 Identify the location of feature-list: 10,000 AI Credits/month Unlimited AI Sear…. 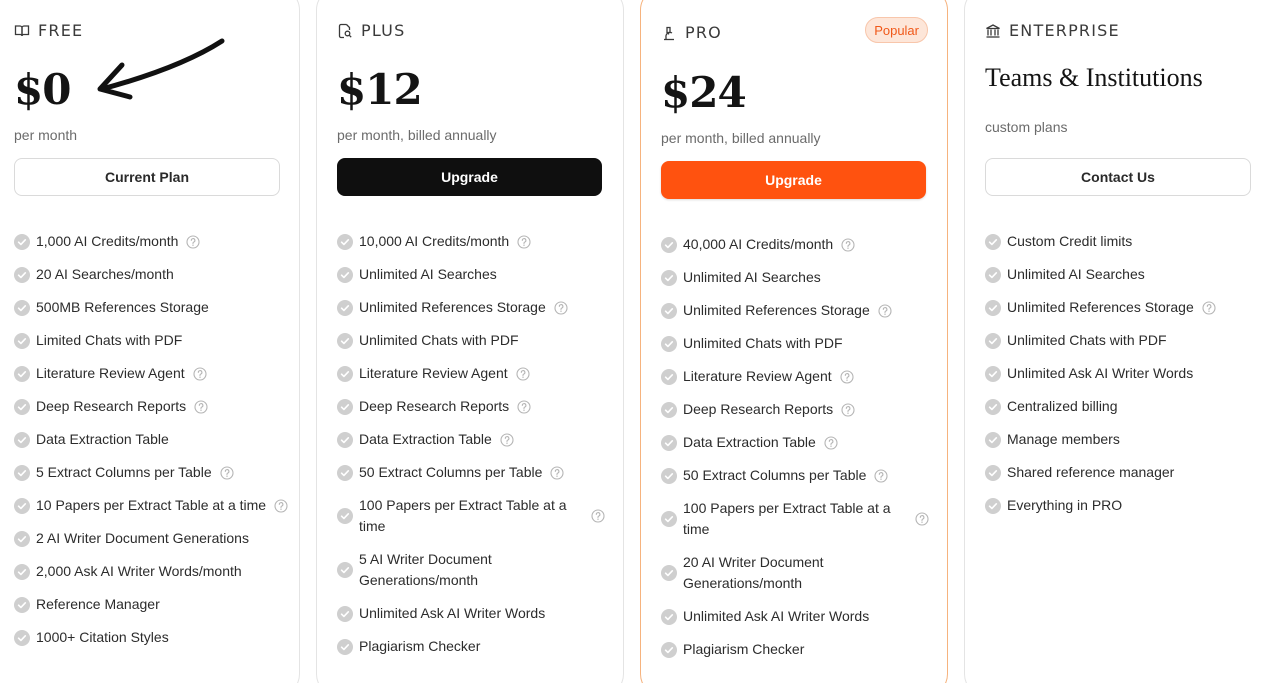
(471, 450).